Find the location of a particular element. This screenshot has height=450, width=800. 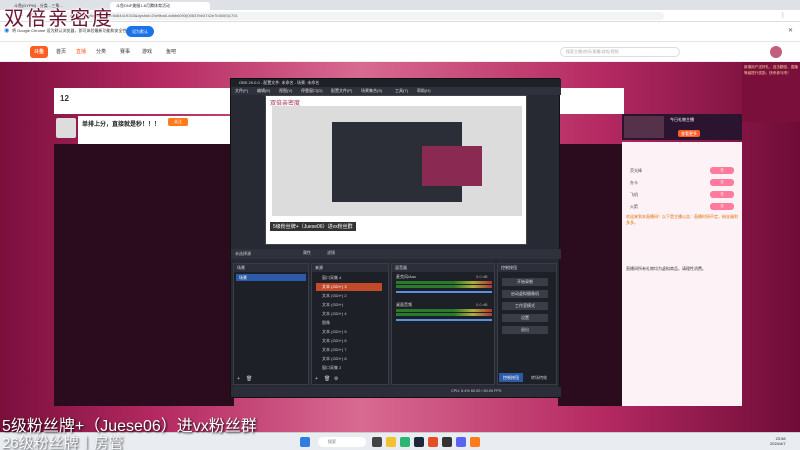

menu-view: 视图(V) is located at coordinates (285, 91).